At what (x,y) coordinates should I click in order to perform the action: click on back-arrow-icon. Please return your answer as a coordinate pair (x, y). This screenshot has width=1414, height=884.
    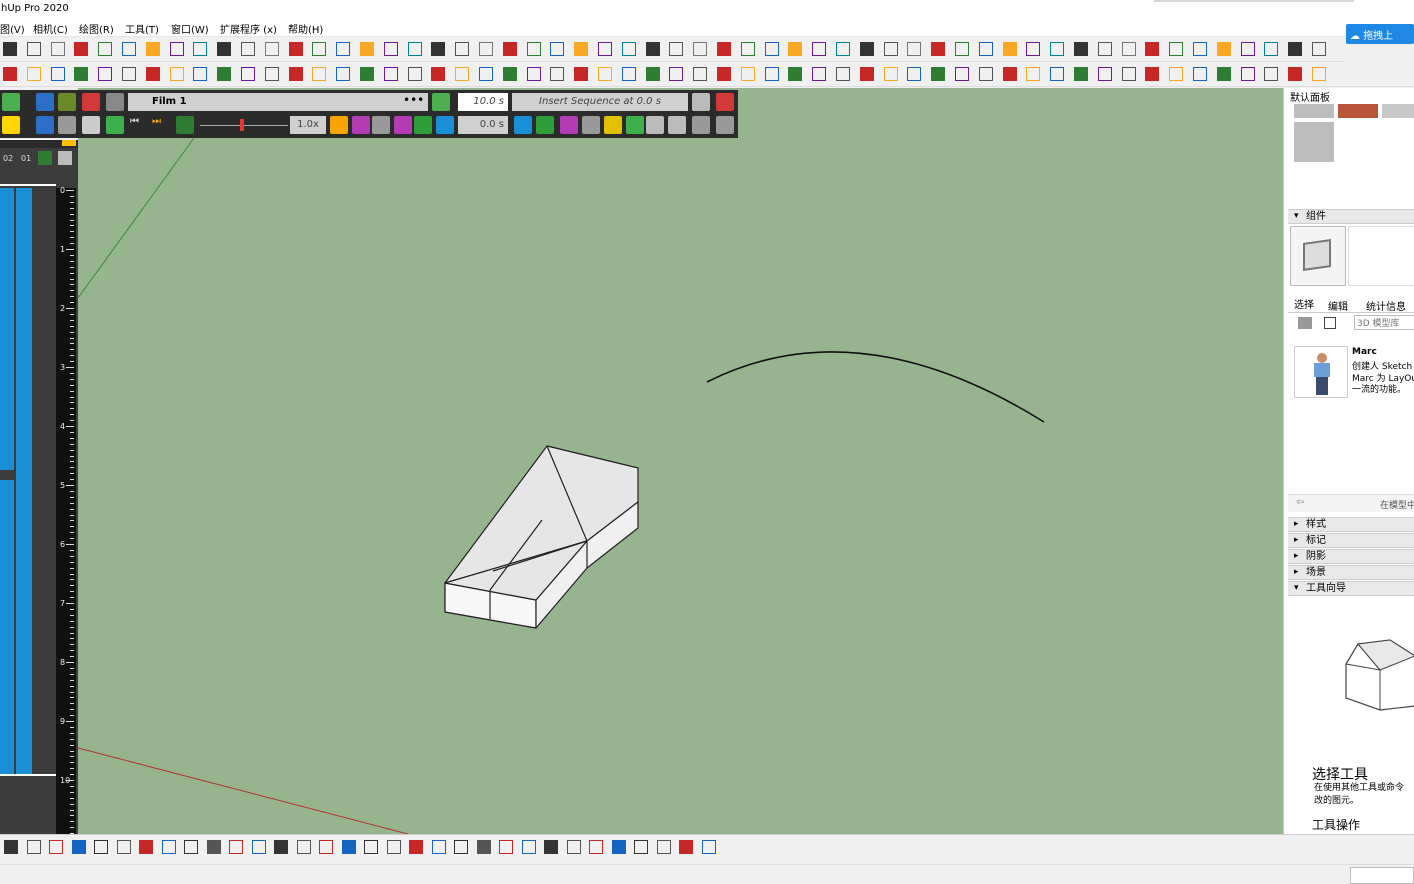
    Looking at the image, I should click on (339, 125).